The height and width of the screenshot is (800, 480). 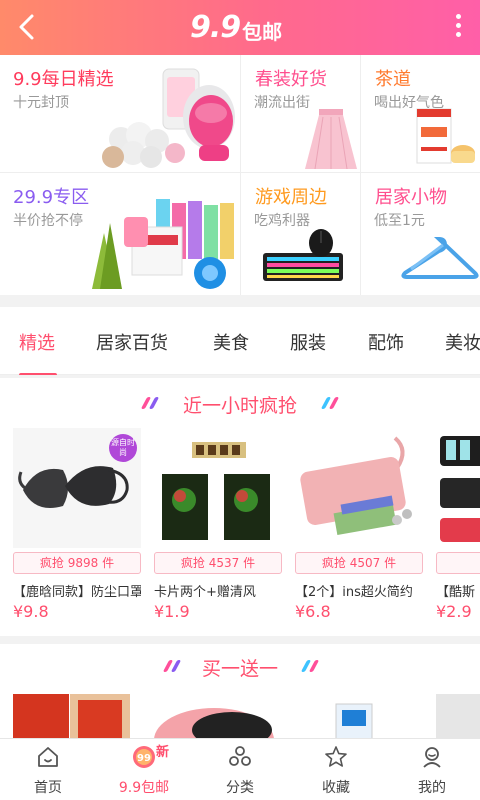 What do you see at coordinates (262, 31) in the screenshot?
I see `logo-text: 包邮` at bounding box center [262, 31].